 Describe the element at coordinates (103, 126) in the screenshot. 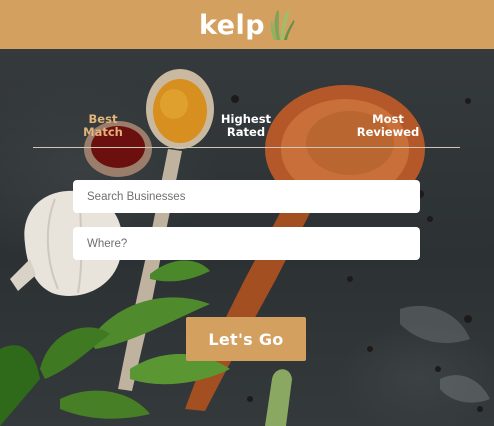

I see `tab-best-match: Best Match` at that location.